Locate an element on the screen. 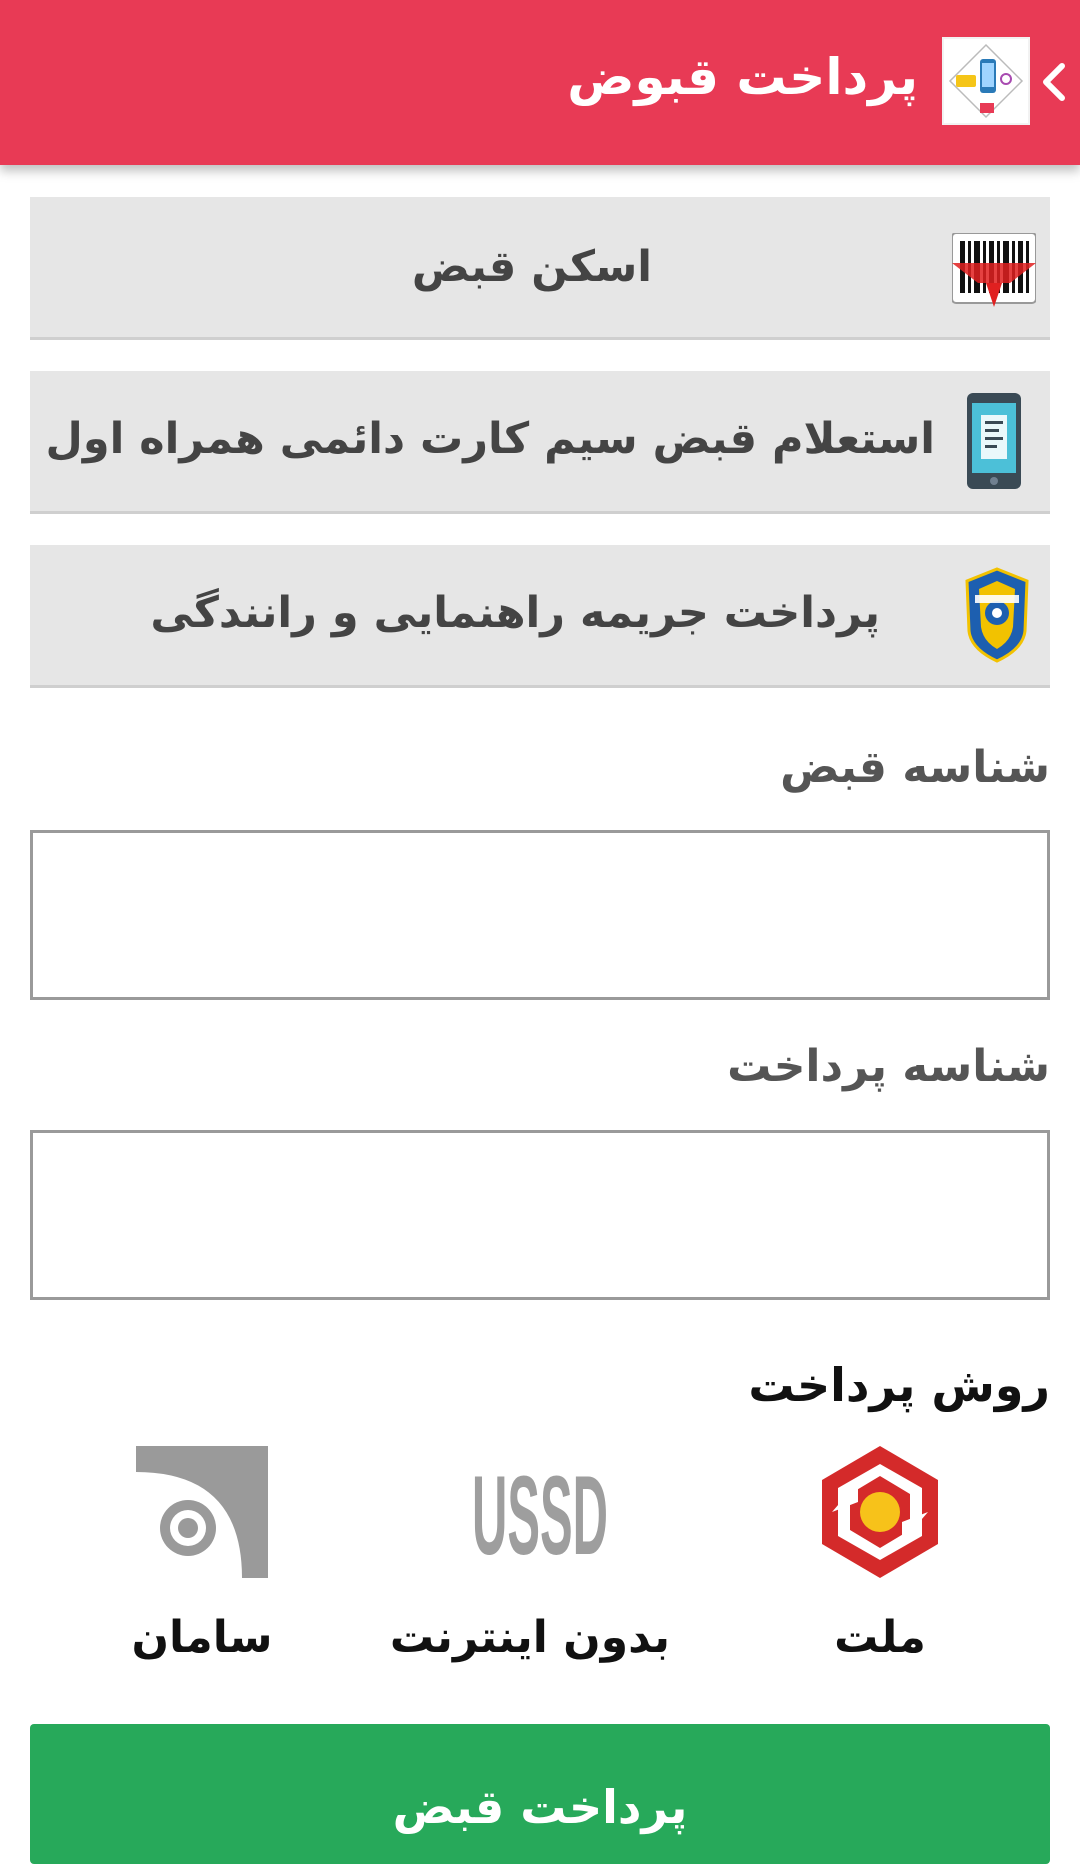  scan-bill-label: اسکن قبض is located at coordinates (531, 267).